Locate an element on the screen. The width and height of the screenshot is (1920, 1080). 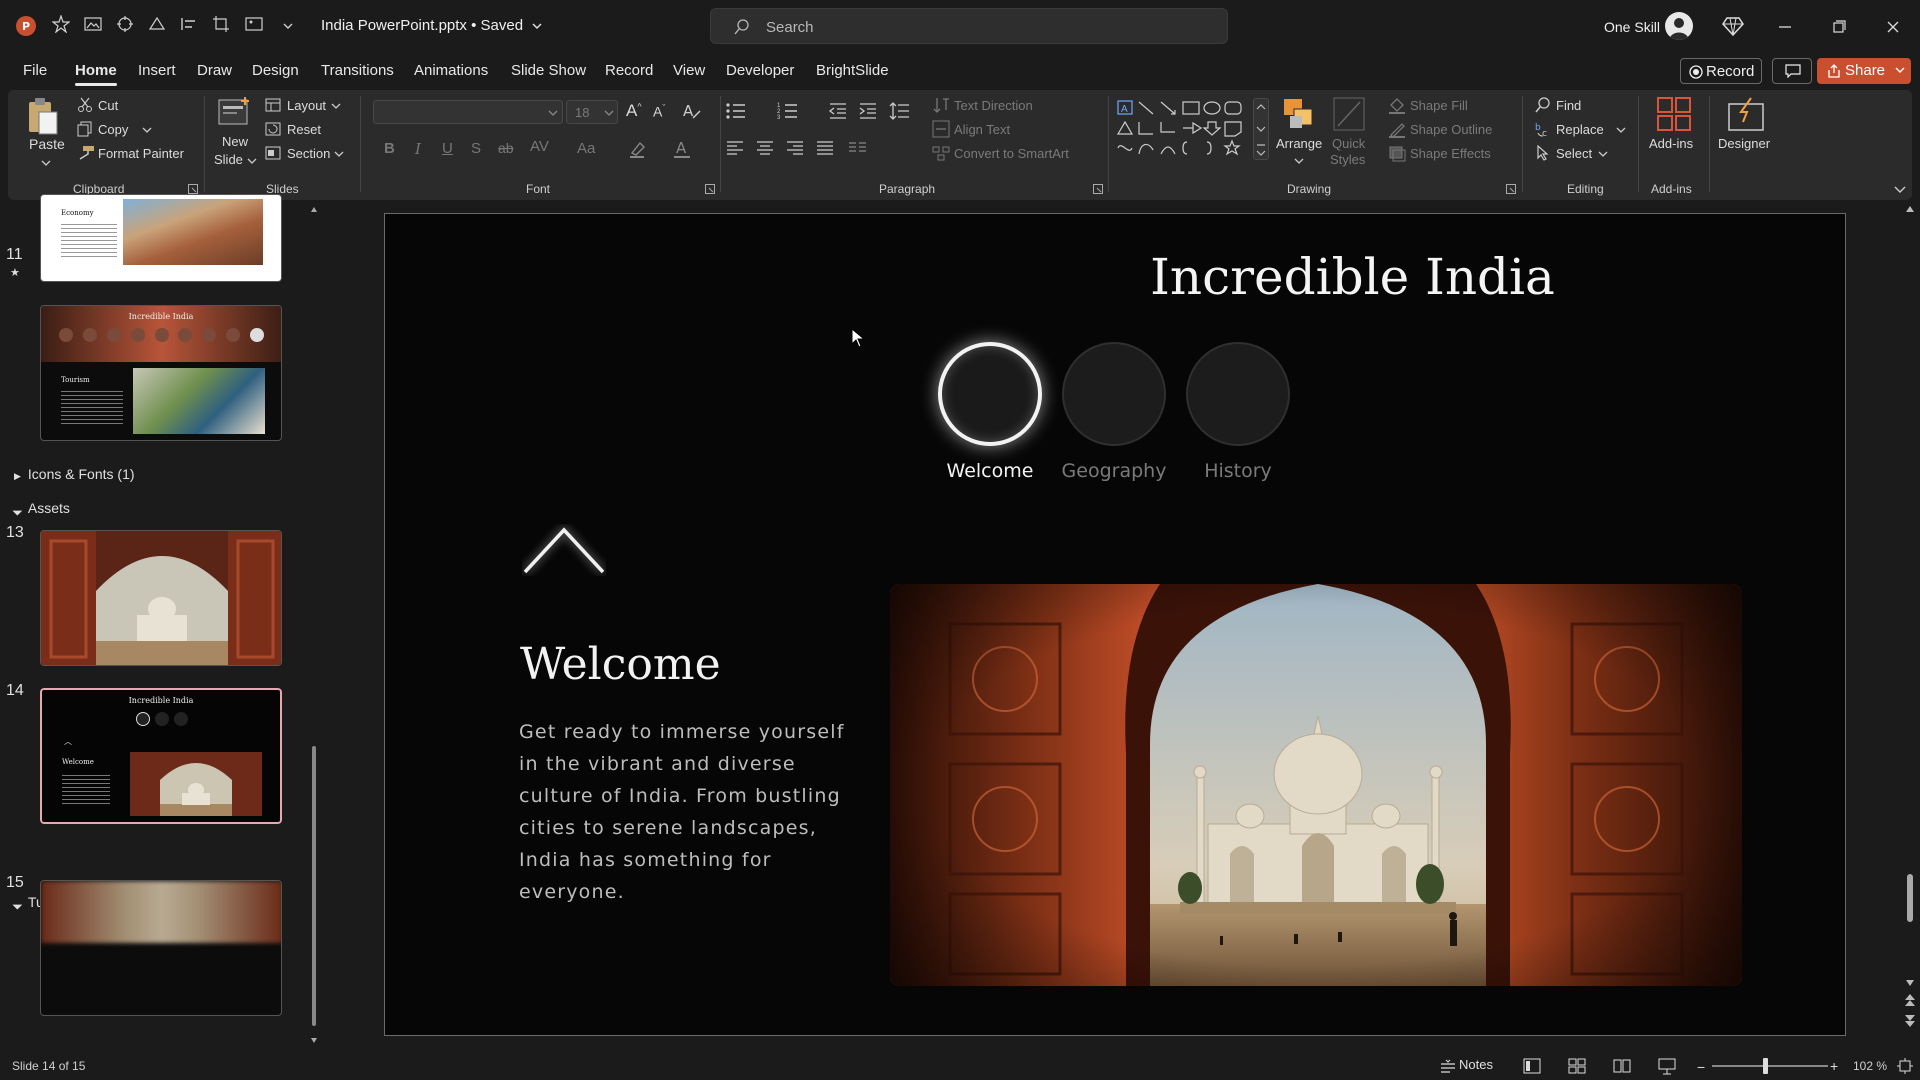
columns-icon is located at coordinates (860, 148).